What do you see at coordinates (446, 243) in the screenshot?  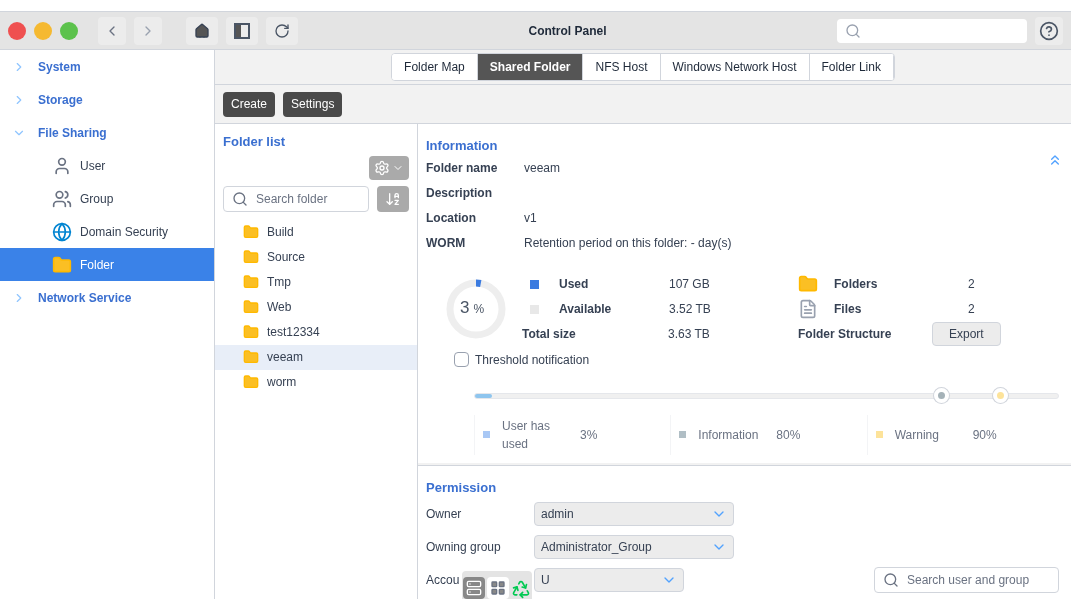 I see `field-label: WORM` at bounding box center [446, 243].